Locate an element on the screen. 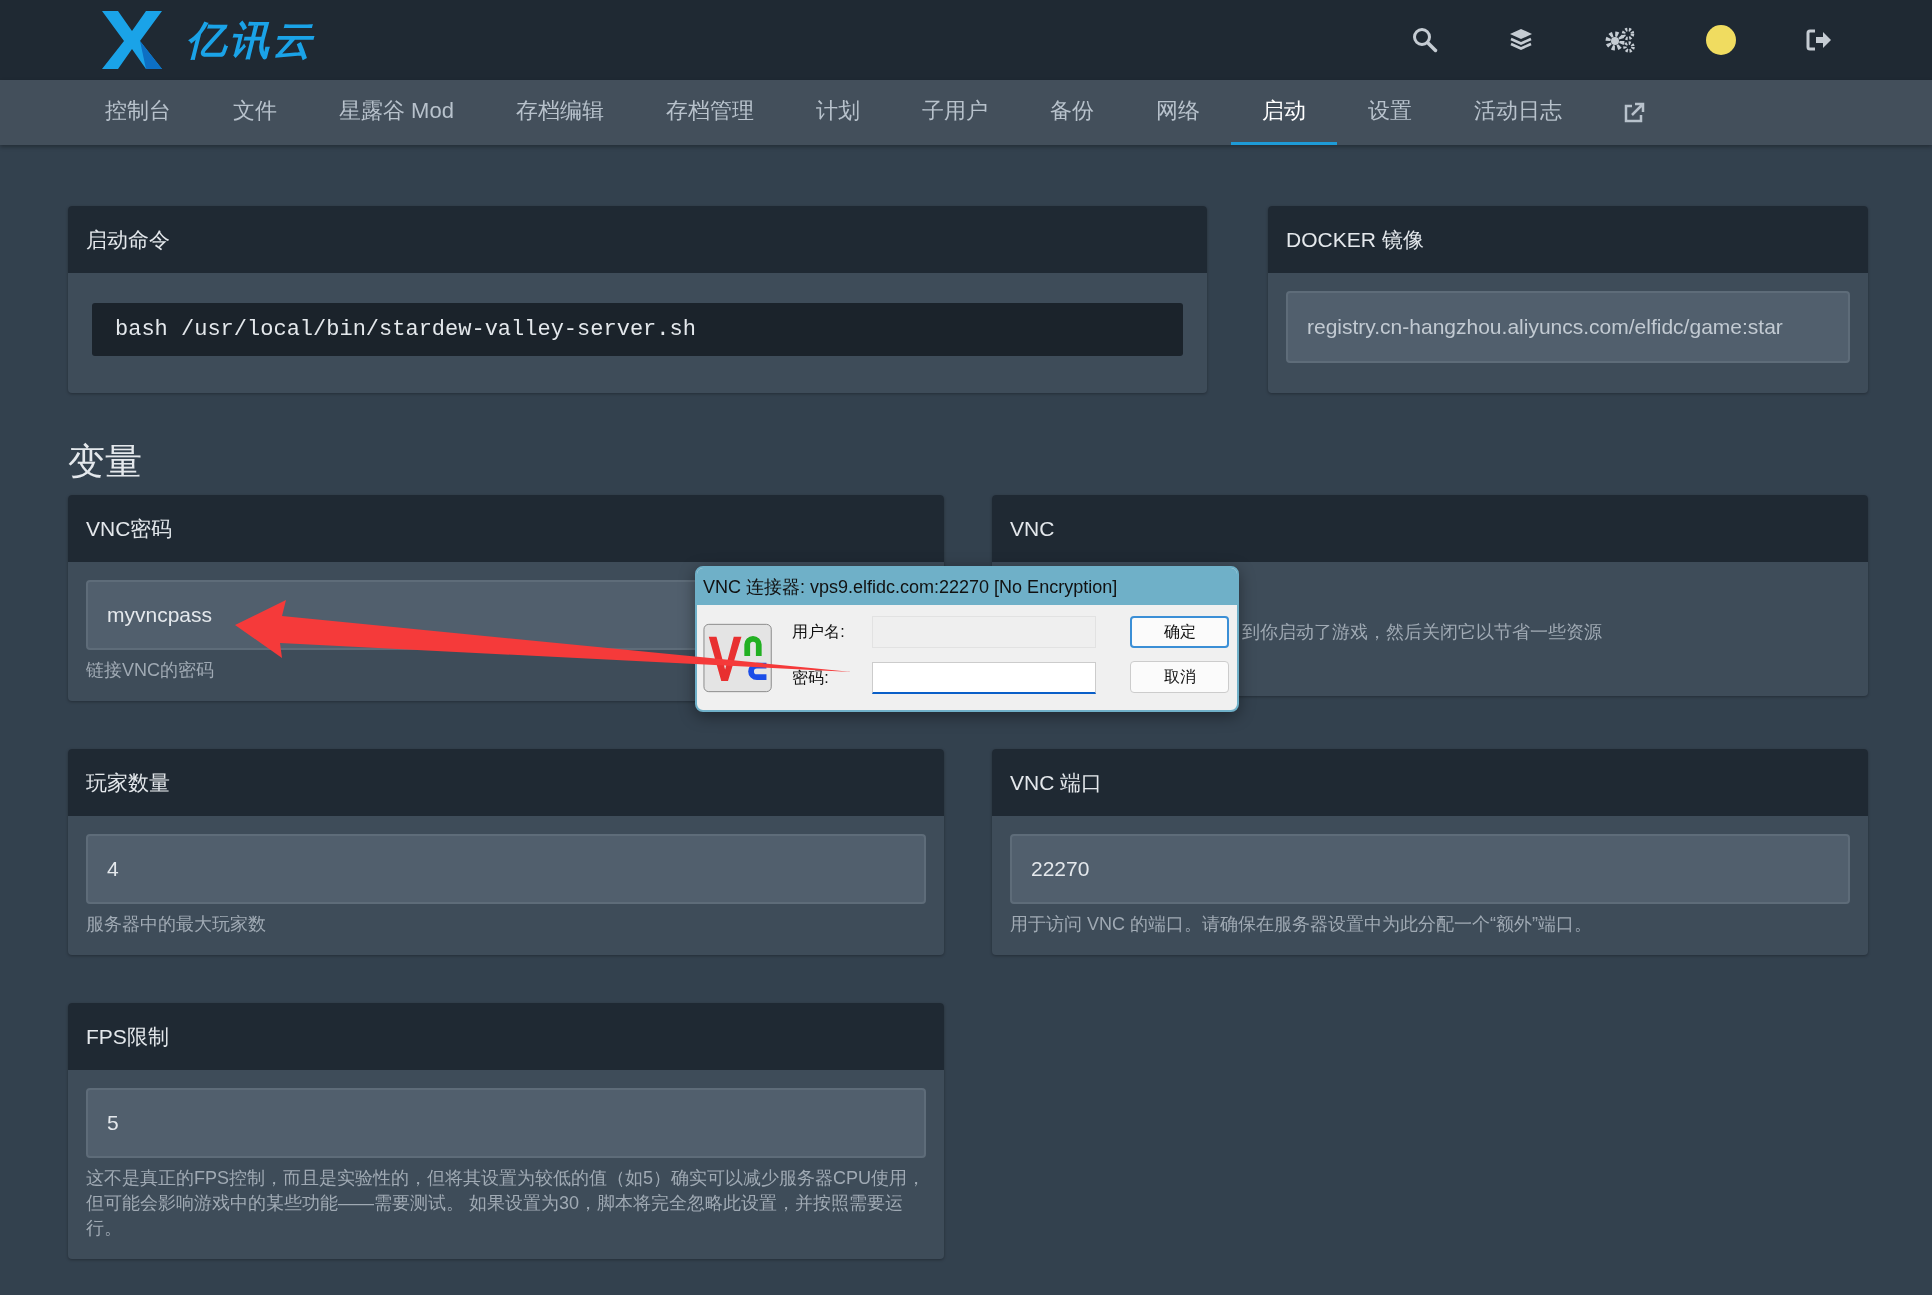 Image resolution: width=1932 pixels, height=1295 pixels. input-field is located at coordinates (984, 678).